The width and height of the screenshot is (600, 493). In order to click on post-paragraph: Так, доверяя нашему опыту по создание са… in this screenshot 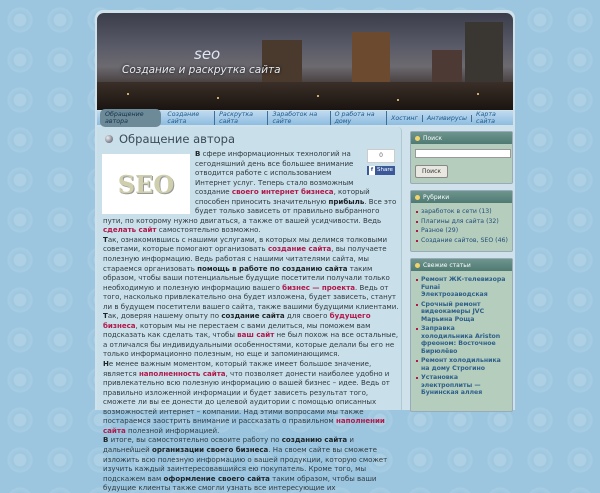, I will do `click(251, 335)`.